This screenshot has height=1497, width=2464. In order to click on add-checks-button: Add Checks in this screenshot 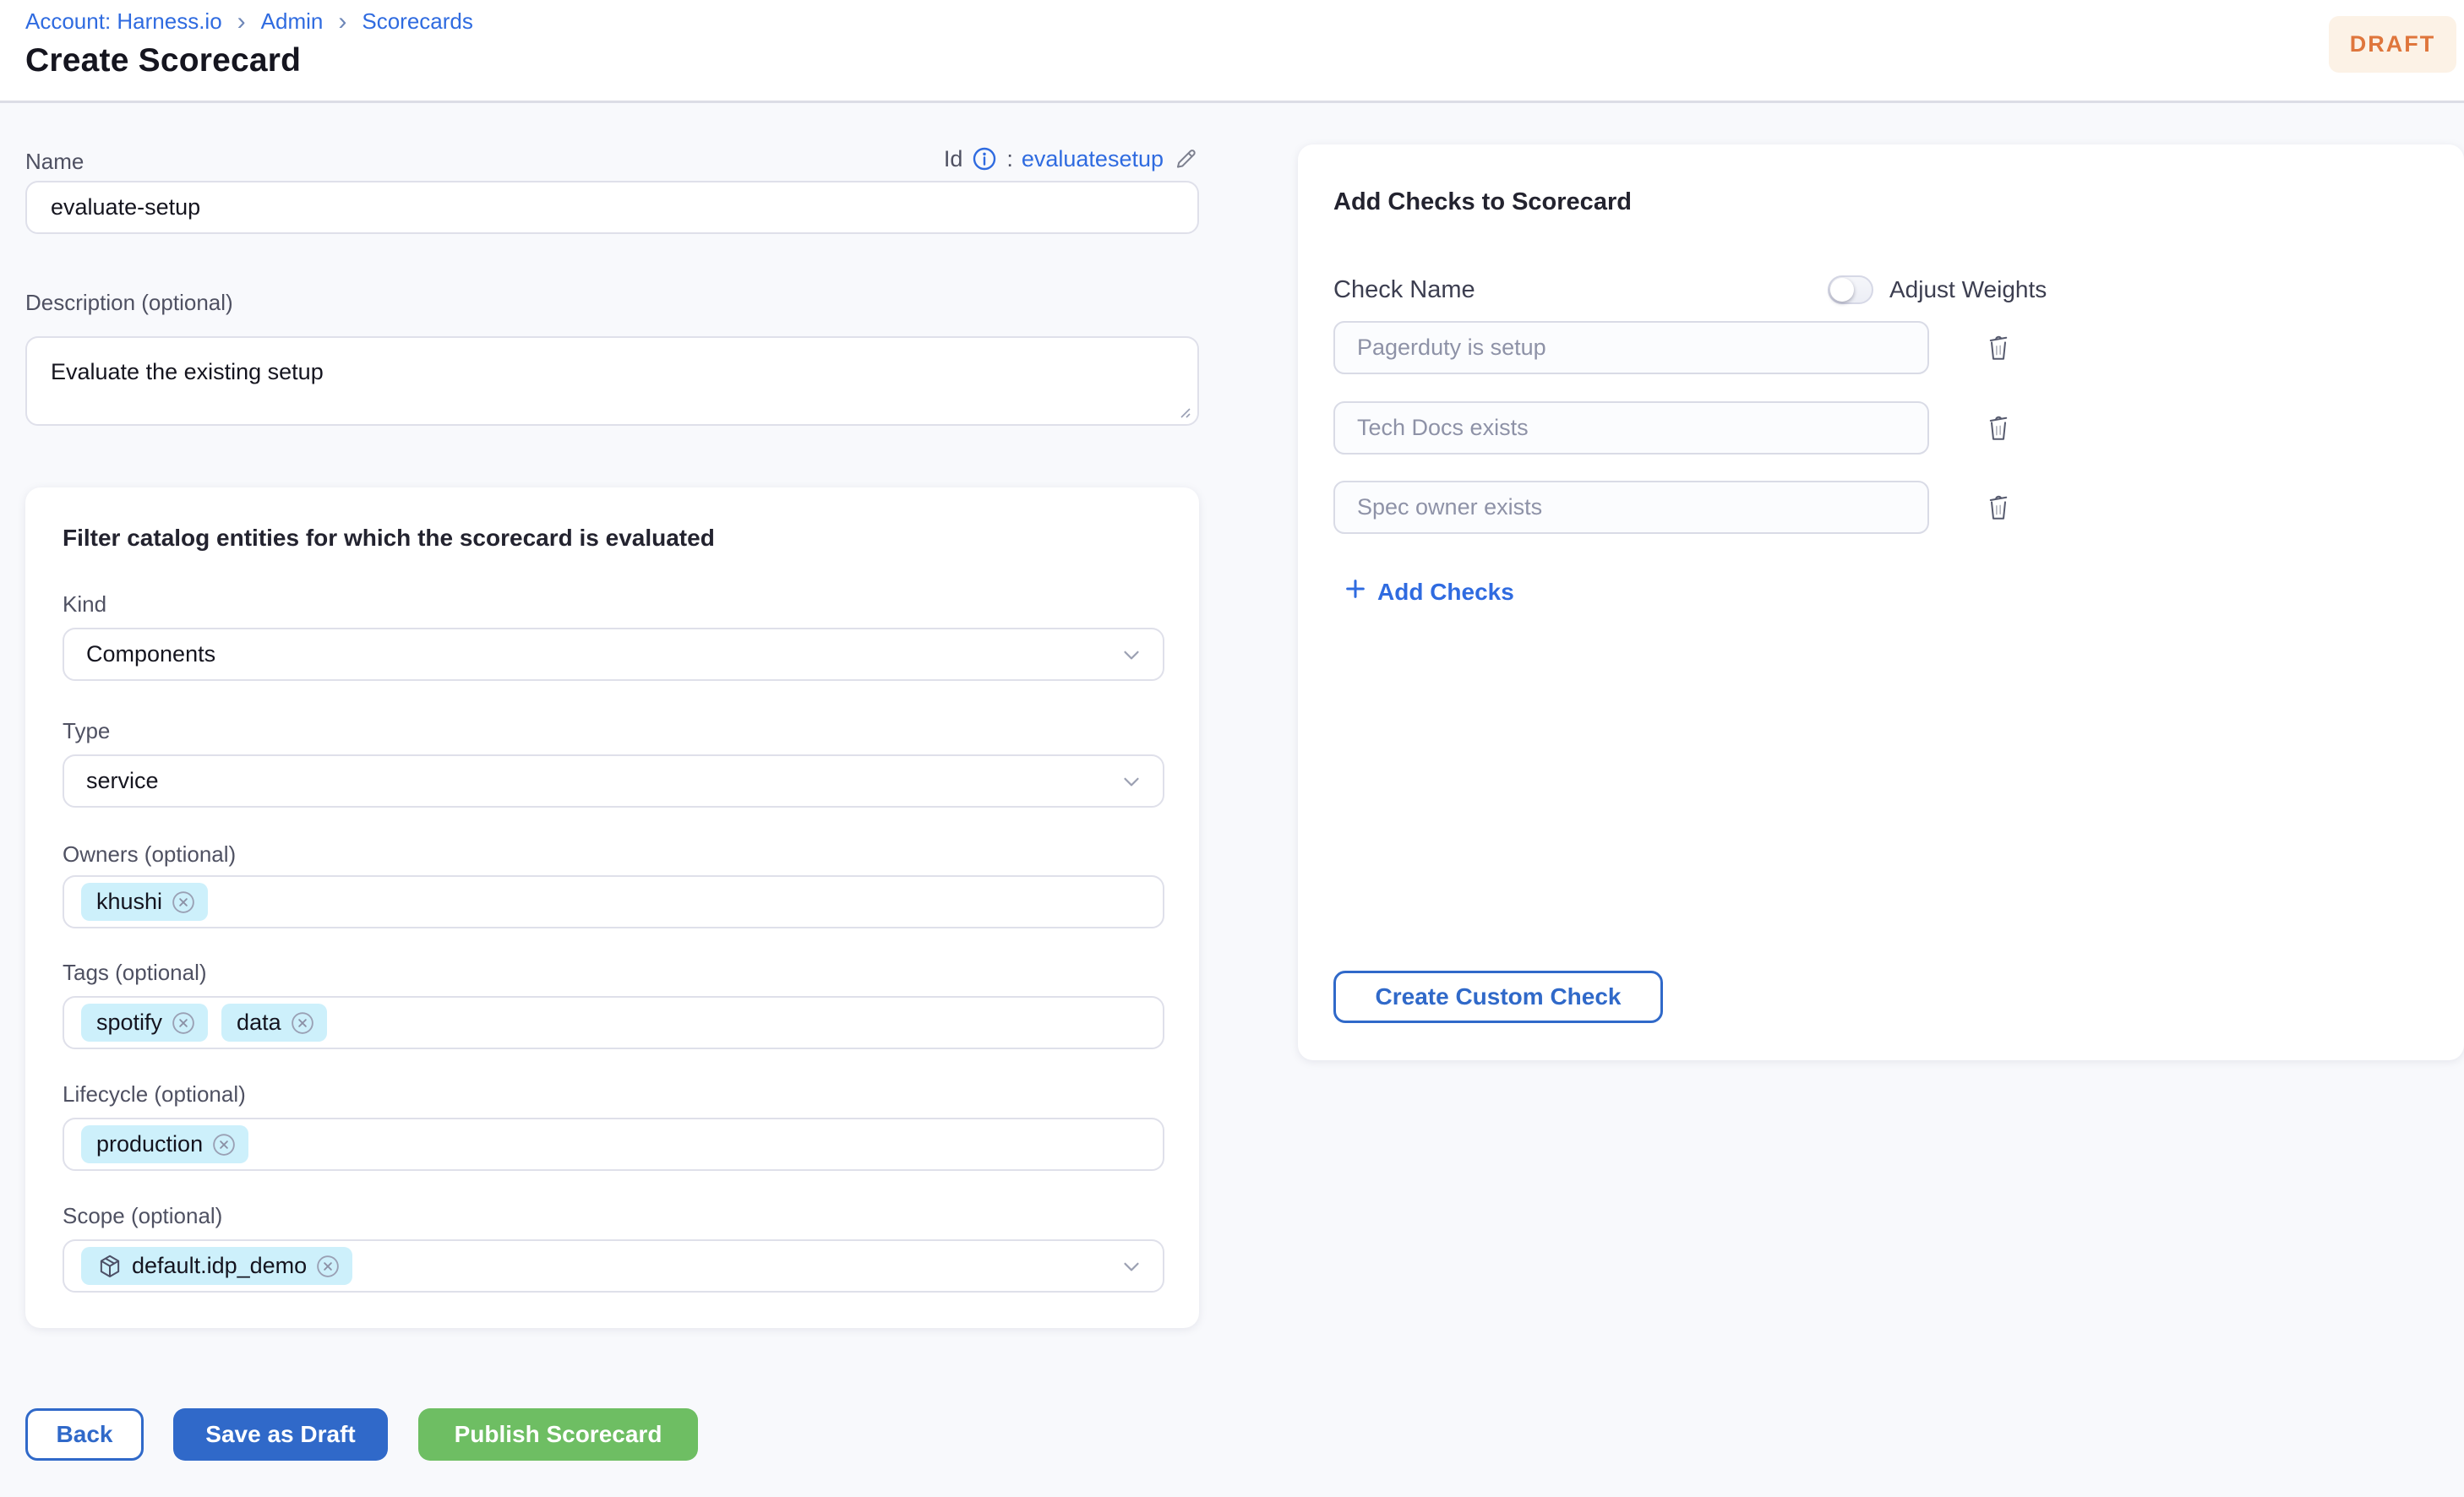, I will do `click(1429, 592)`.